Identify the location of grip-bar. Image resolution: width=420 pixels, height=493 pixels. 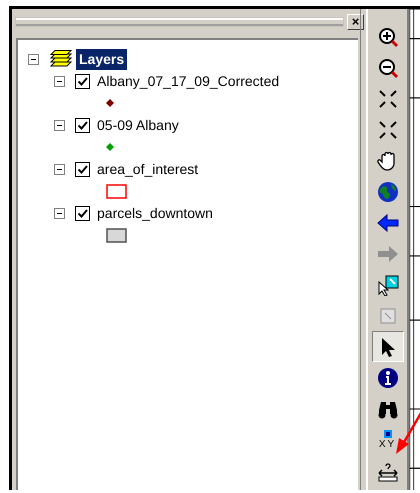
(179, 22).